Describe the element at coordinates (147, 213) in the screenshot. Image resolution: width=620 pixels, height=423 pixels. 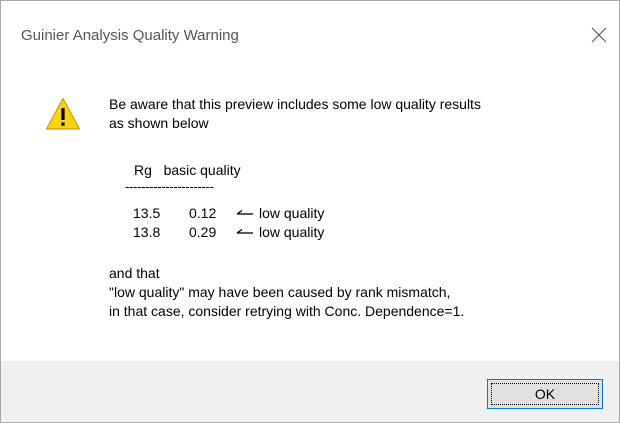
I see `rg-value: 13.5` at that location.